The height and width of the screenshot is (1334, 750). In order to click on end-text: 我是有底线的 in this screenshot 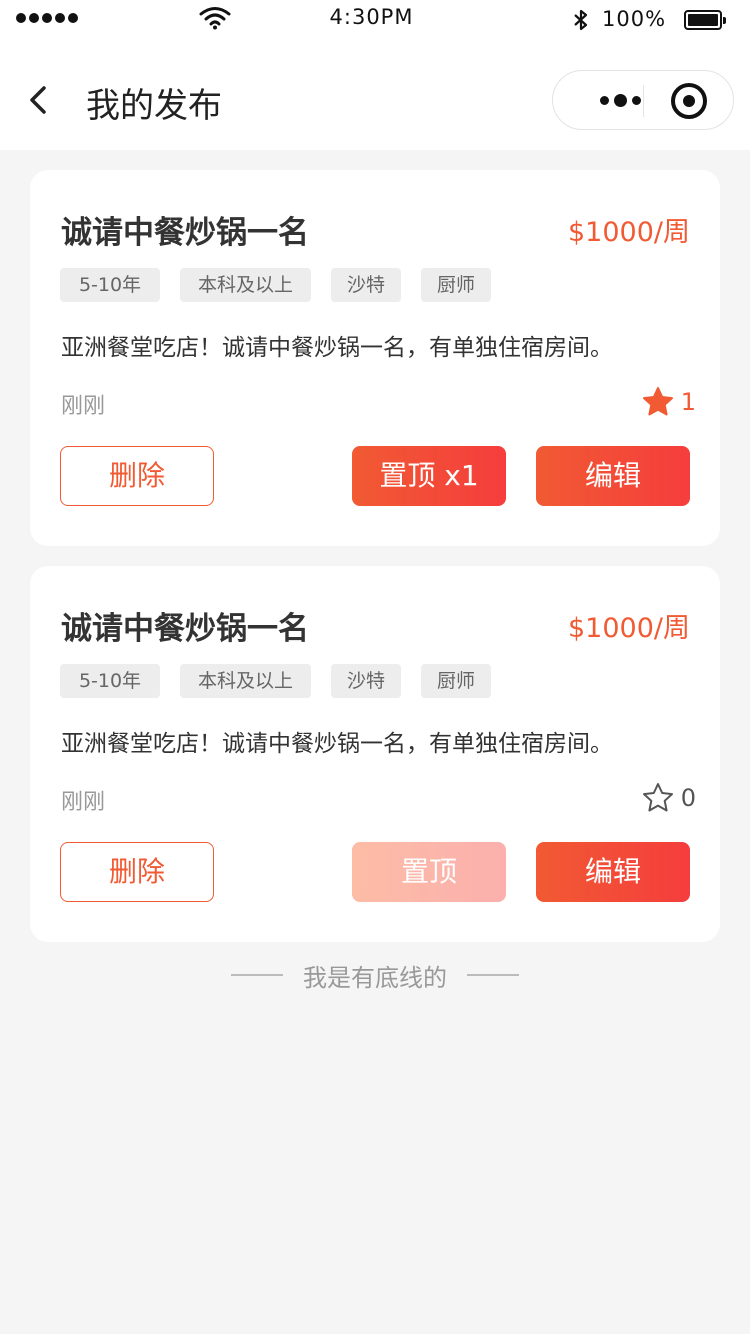, I will do `click(375, 977)`.